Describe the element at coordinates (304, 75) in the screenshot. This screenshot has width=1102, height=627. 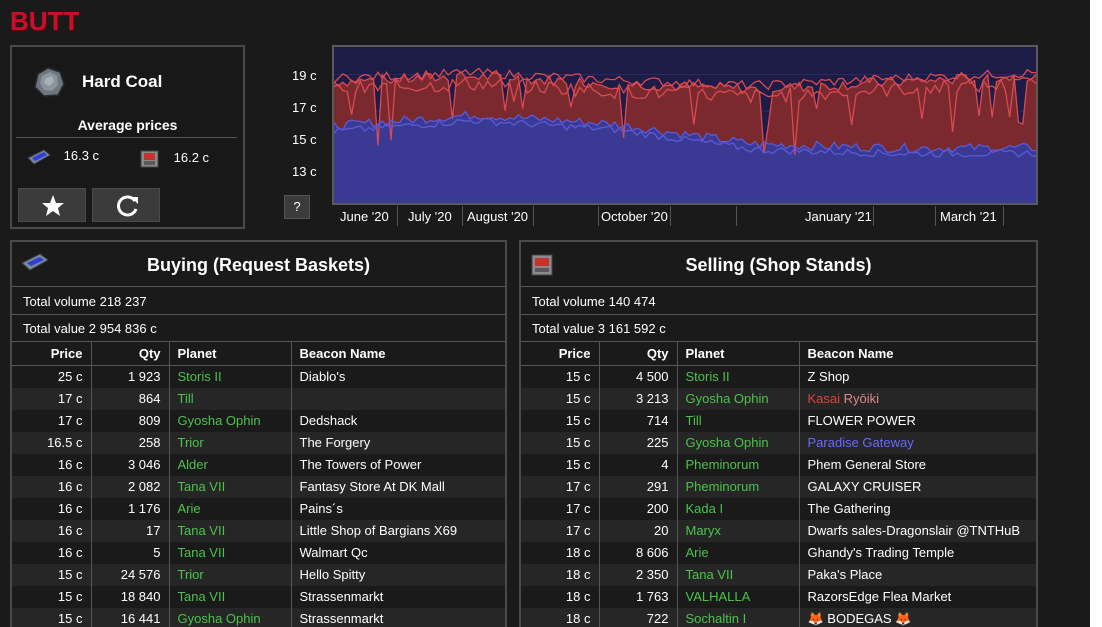
I see `y-tick-label: 19 c` at that location.